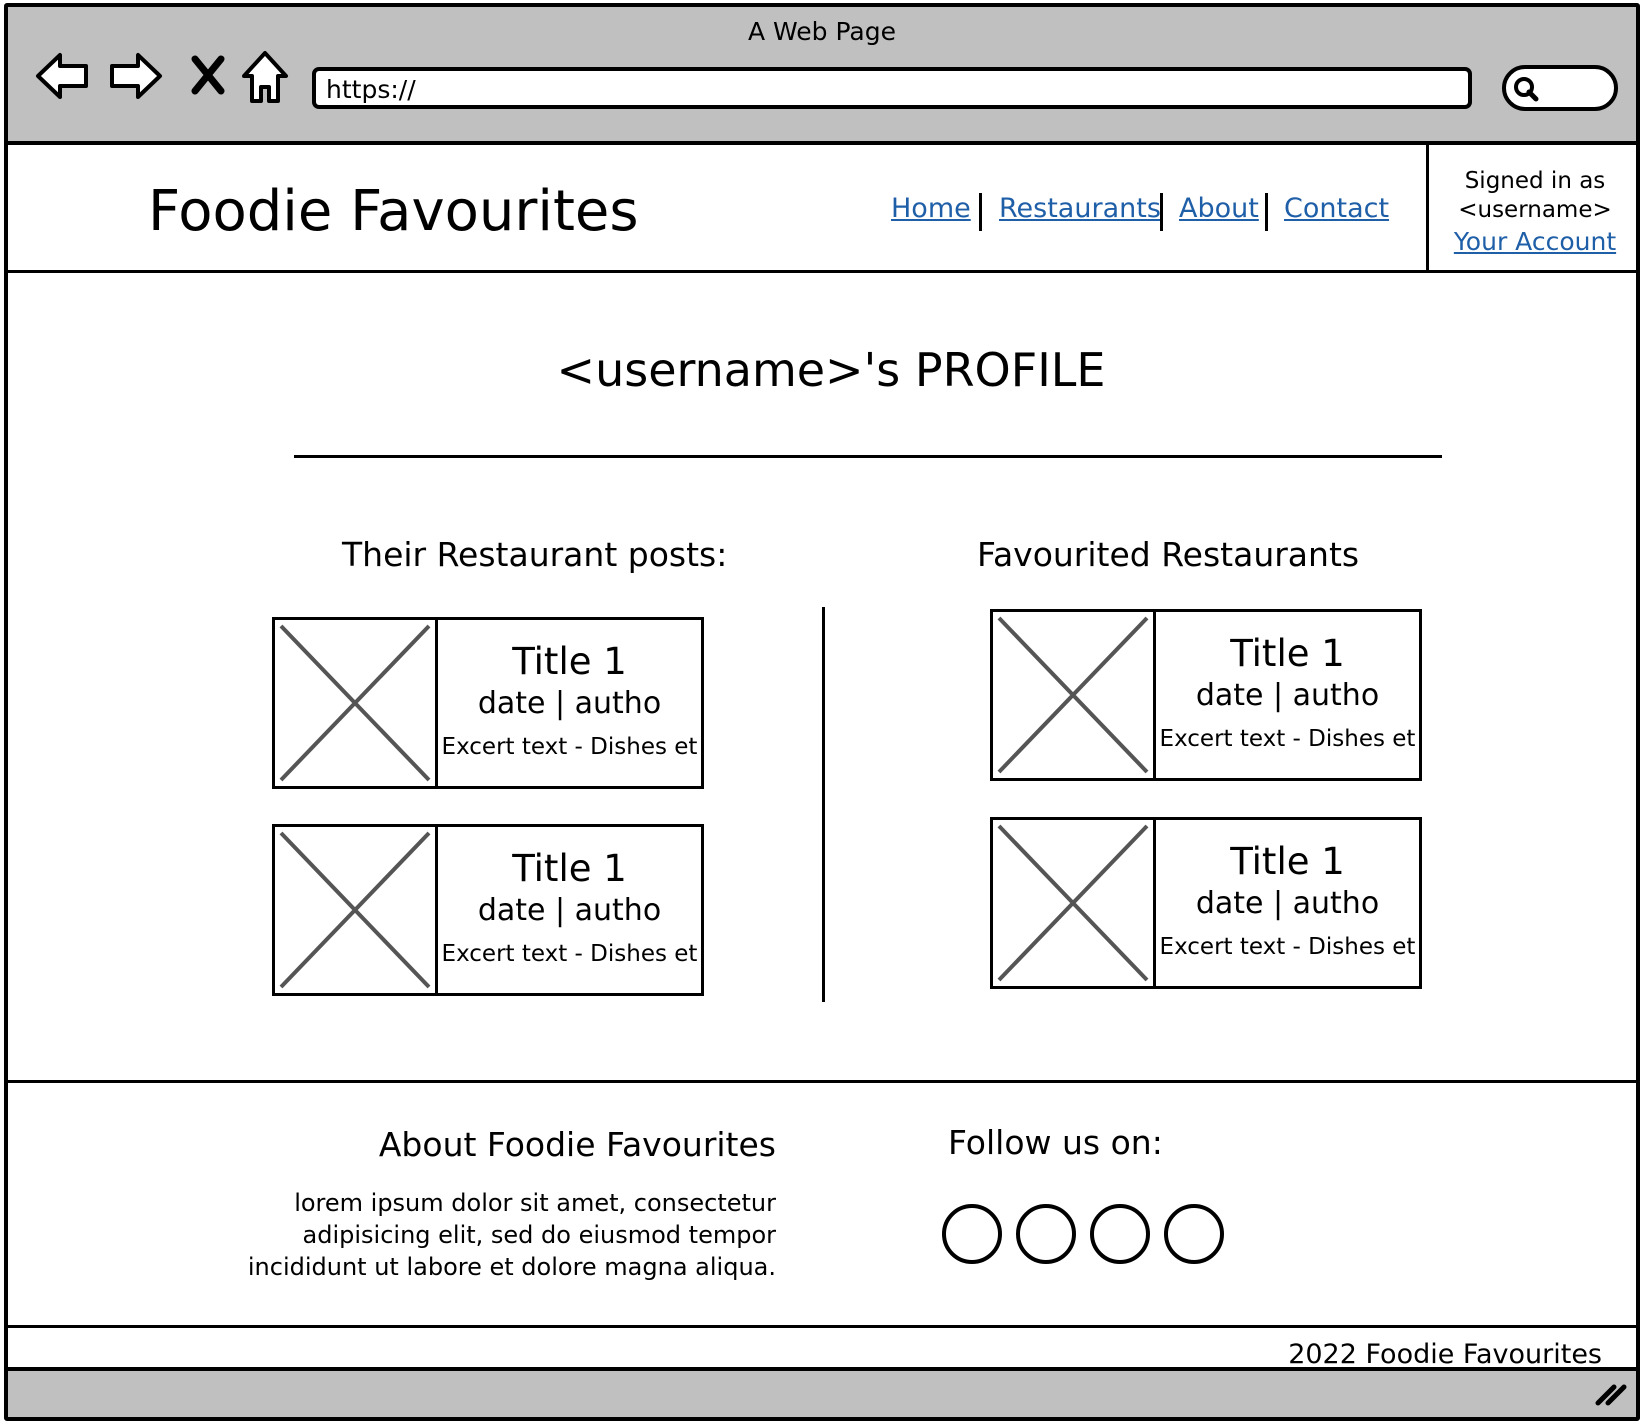  I want to click on close-x-icon, so click(208, 77).